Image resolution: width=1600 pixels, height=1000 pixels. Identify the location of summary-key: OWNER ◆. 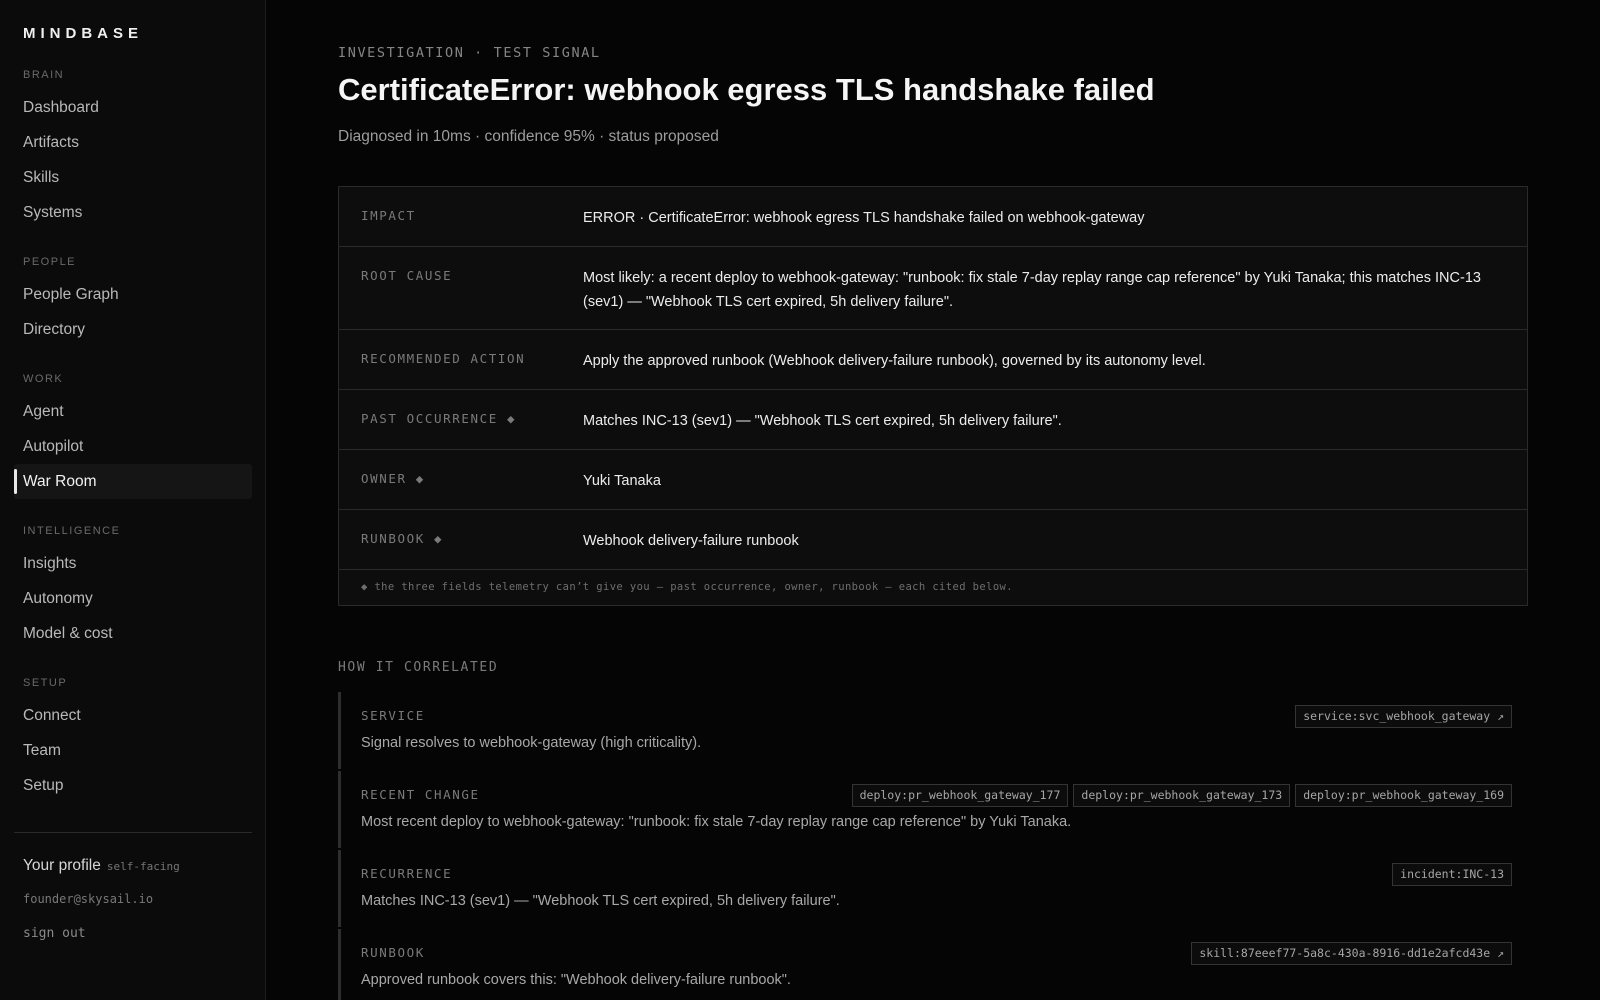
(393, 478).